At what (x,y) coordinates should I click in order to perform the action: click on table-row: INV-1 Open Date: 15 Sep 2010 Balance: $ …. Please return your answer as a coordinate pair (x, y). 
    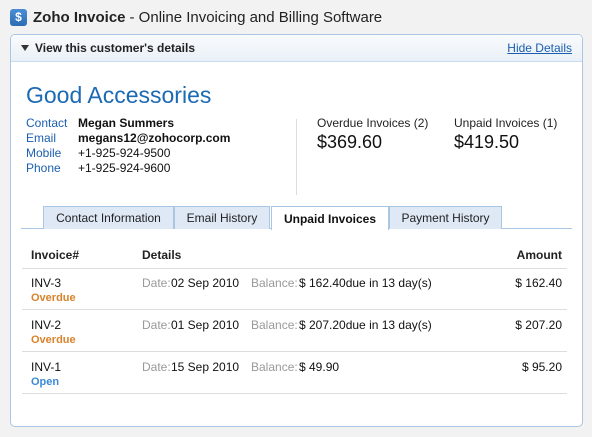
    Looking at the image, I should click on (294, 373).